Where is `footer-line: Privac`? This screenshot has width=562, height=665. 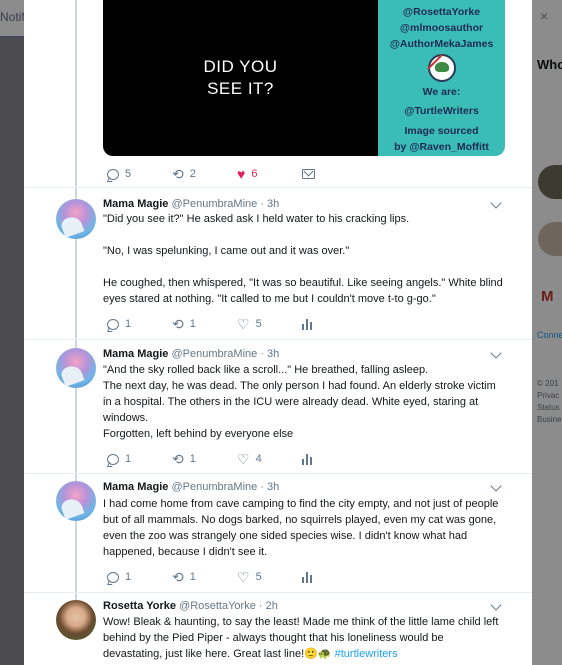 footer-line: Privac is located at coordinates (548, 396).